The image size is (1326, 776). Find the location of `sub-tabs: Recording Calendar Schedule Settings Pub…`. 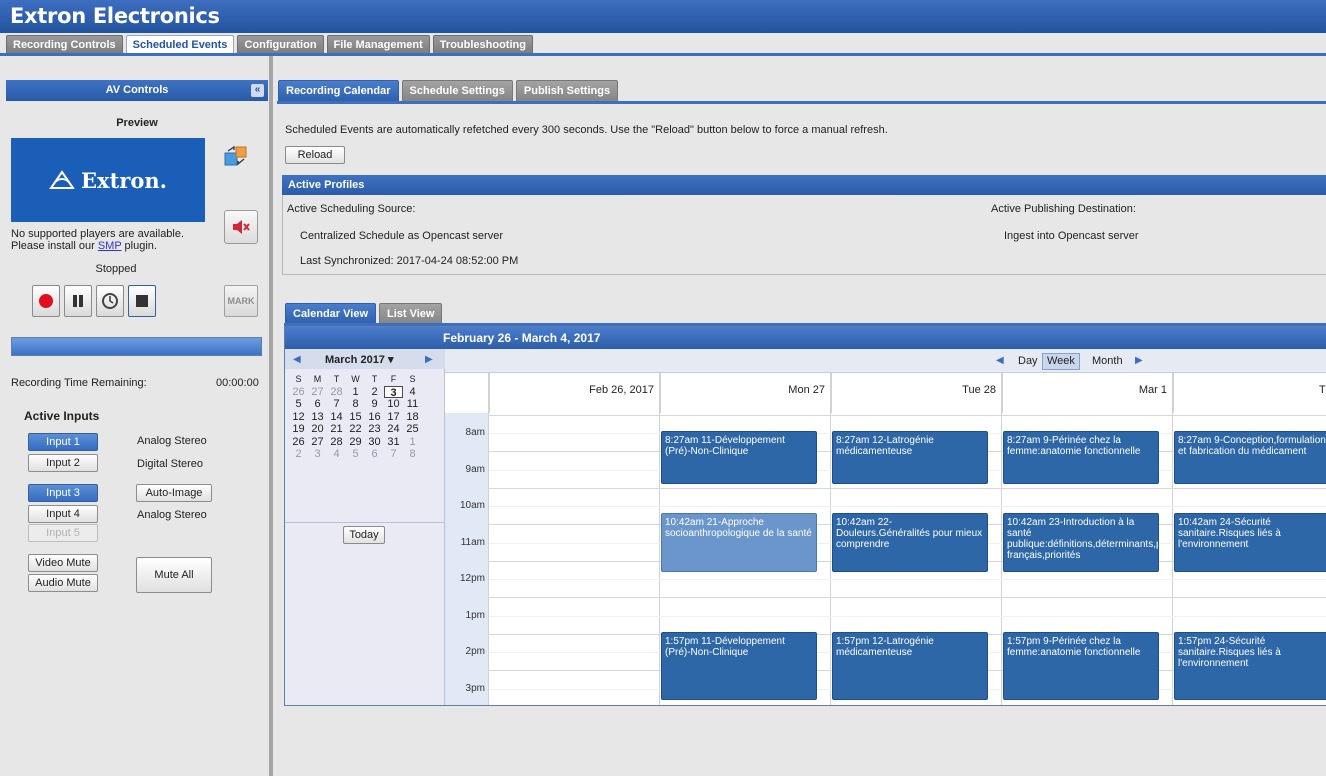

sub-tabs: Recording Calendar Schedule Settings Pub… is located at coordinates (448, 90).